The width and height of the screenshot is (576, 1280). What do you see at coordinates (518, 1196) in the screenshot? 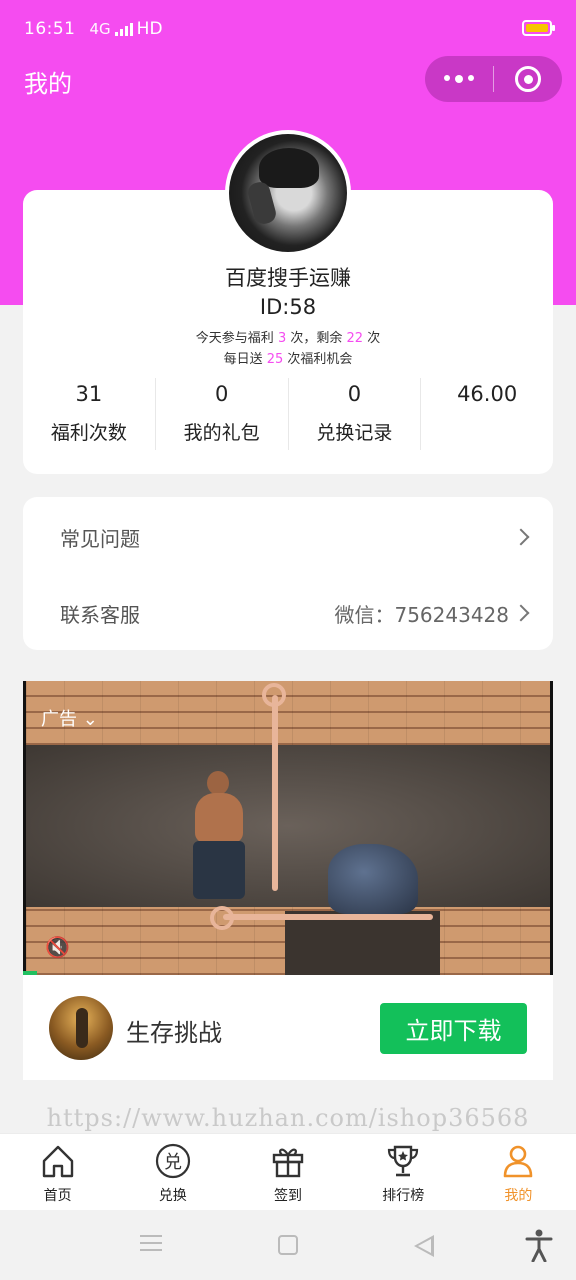
I see `tab-label: 我的` at bounding box center [518, 1196].